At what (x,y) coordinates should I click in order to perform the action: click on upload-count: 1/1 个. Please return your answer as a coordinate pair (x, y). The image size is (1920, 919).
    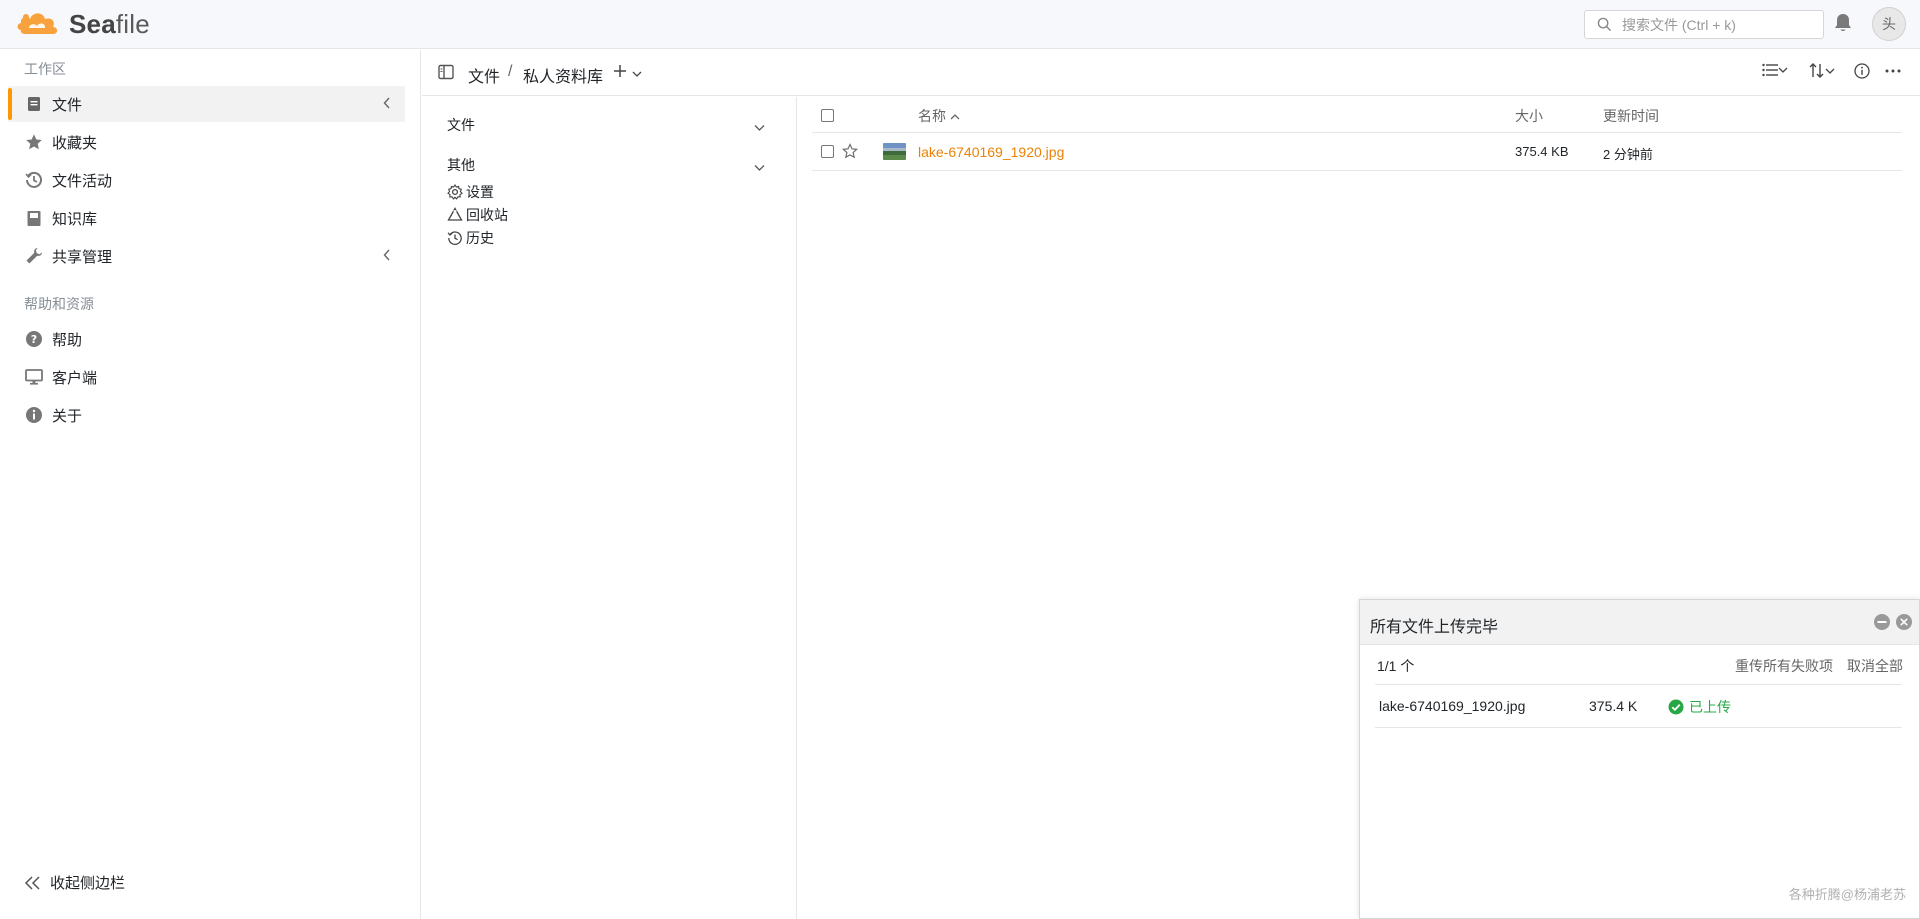
    Looking at the image, I should click on (1396, 666).